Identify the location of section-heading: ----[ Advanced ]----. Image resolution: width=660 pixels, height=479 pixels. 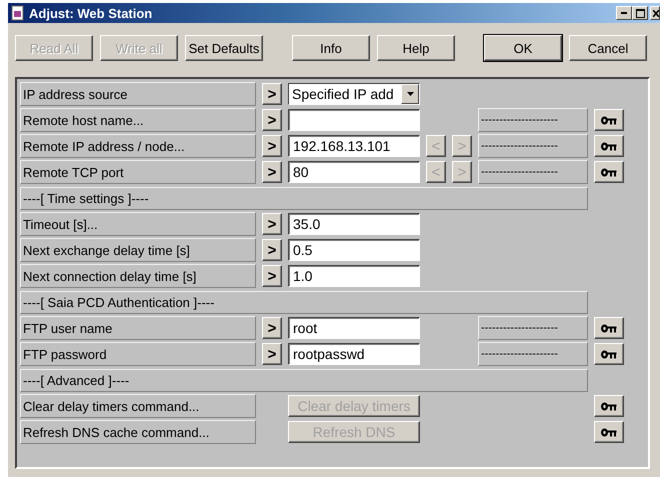
(304, 380).